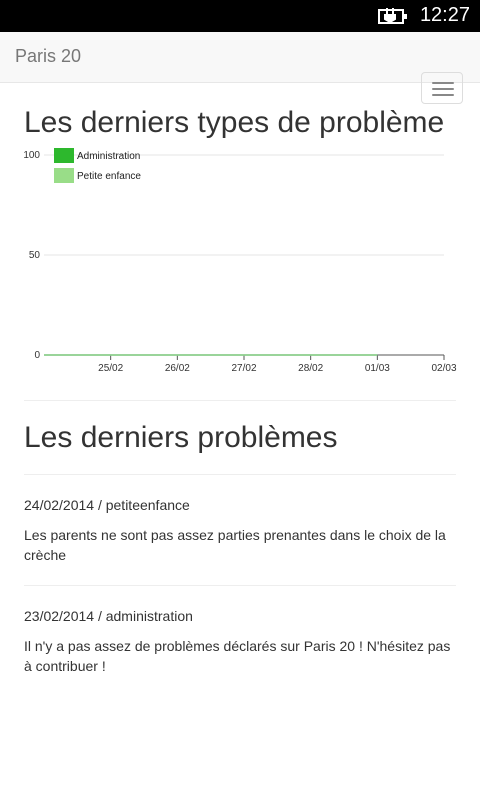 The image size is (480, 800). Describe the element at coordinates (181, 437) in the screenshot. I see `section-problems-heading: Les derniers problèmes` at that location.